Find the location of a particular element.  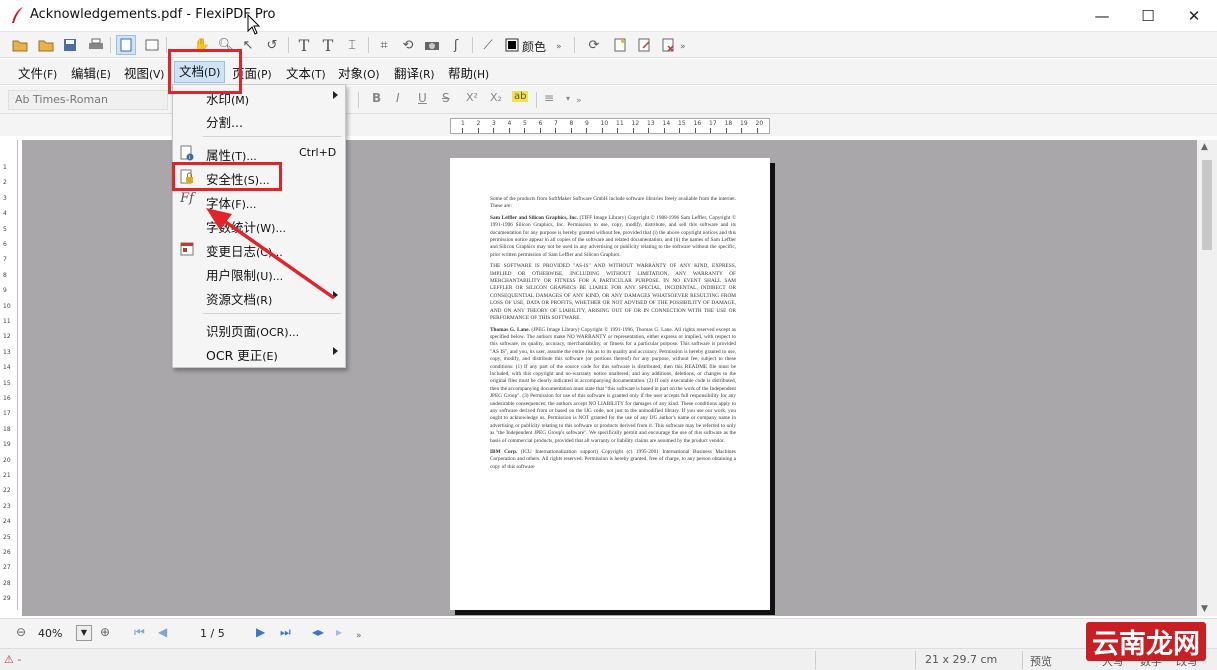

underline-button: U is located at coordinates (422, 98).